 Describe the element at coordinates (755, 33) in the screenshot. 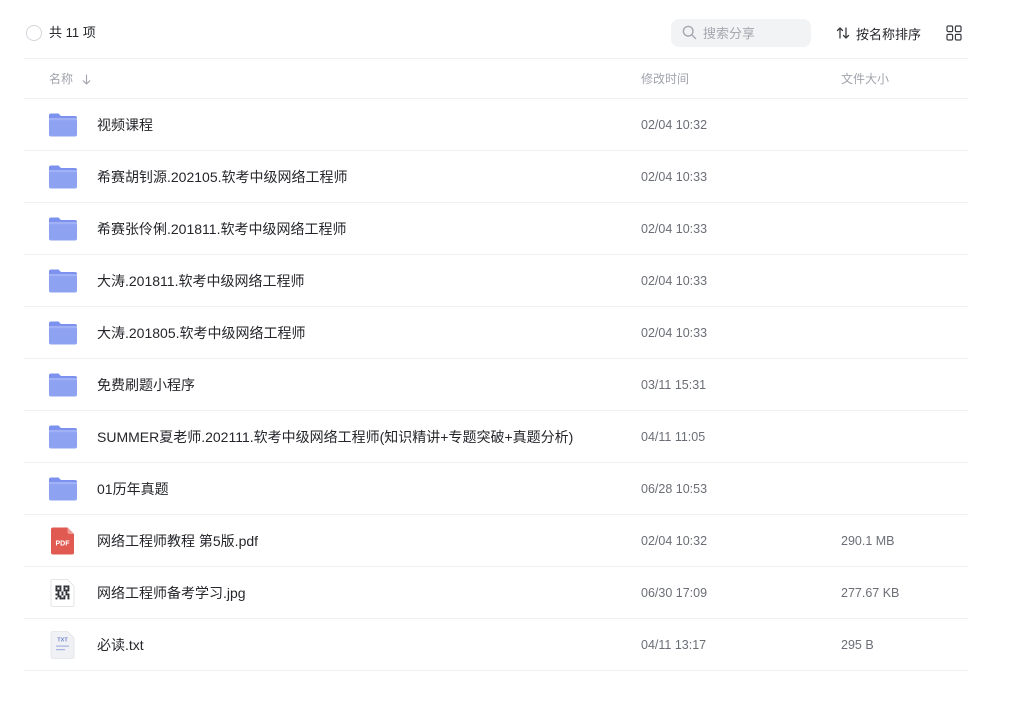

I see `search-input` at that location.